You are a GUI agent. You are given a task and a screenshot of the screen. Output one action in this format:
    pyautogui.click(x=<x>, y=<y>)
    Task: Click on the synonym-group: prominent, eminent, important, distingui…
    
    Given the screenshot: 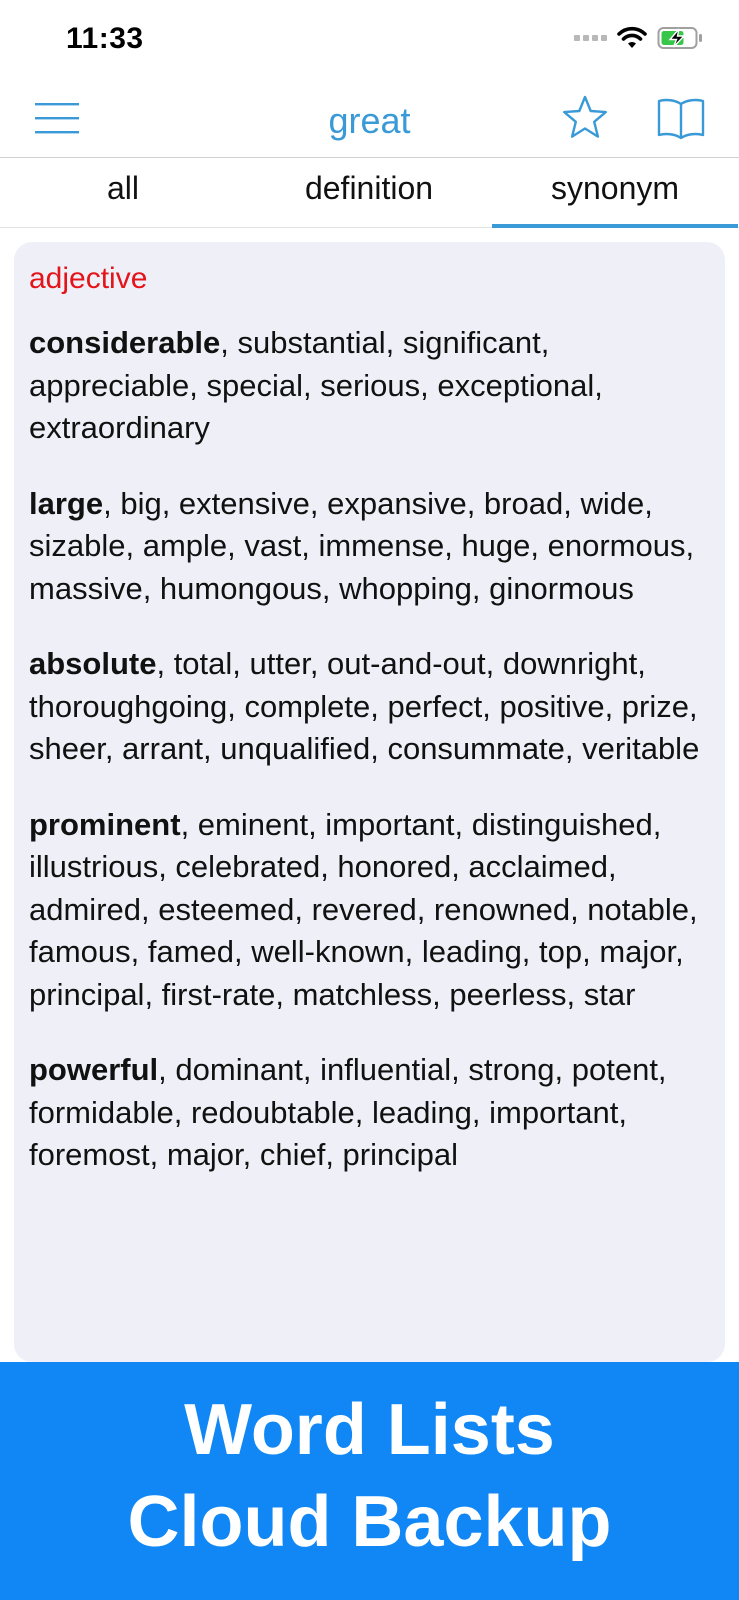 What is the action you would take?
    pyautogui.click(x=369, y=910)
    